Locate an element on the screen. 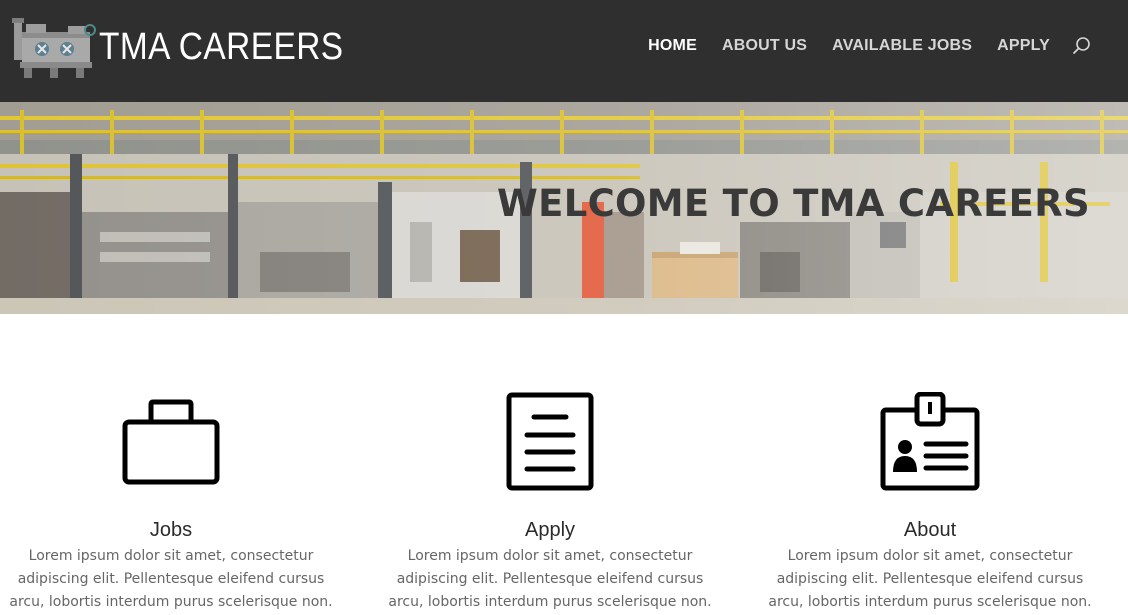 Image resolution: width=1128 pixels, height=615 pixels. feature-title: About is located at coordinates (930, 530).